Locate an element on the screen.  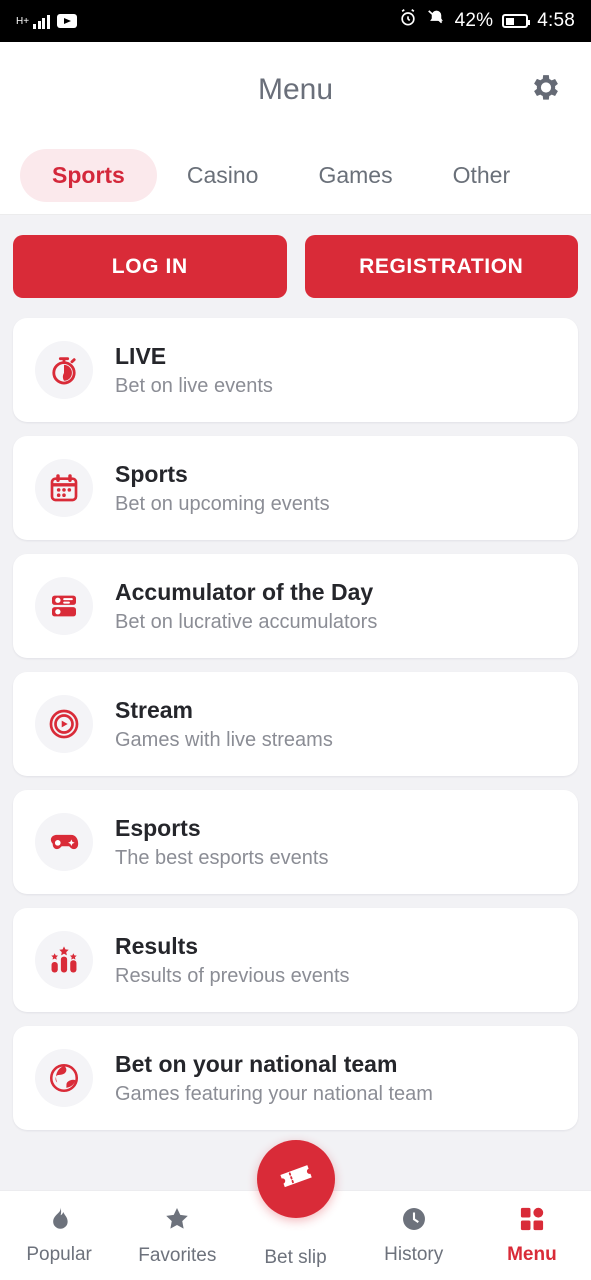
accumulator-list-icon is located at coordinates (64, 606).